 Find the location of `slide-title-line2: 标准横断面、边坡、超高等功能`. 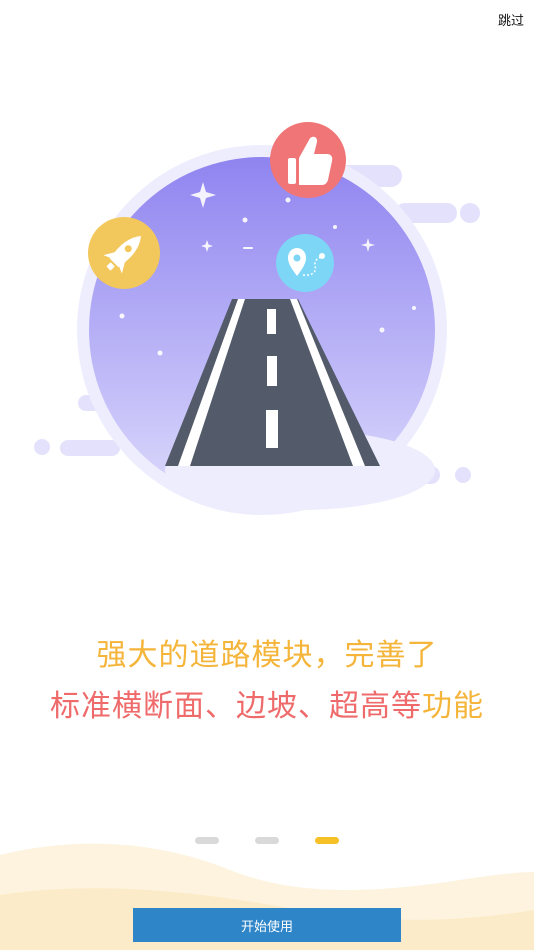

slide-title-line2: 标准横断面、边坡、超高等功能 is located at coordinates (267, 703).